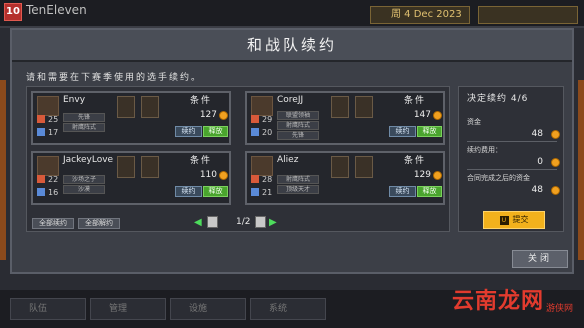  I want to click on next-key-icon, so click(260, 222).